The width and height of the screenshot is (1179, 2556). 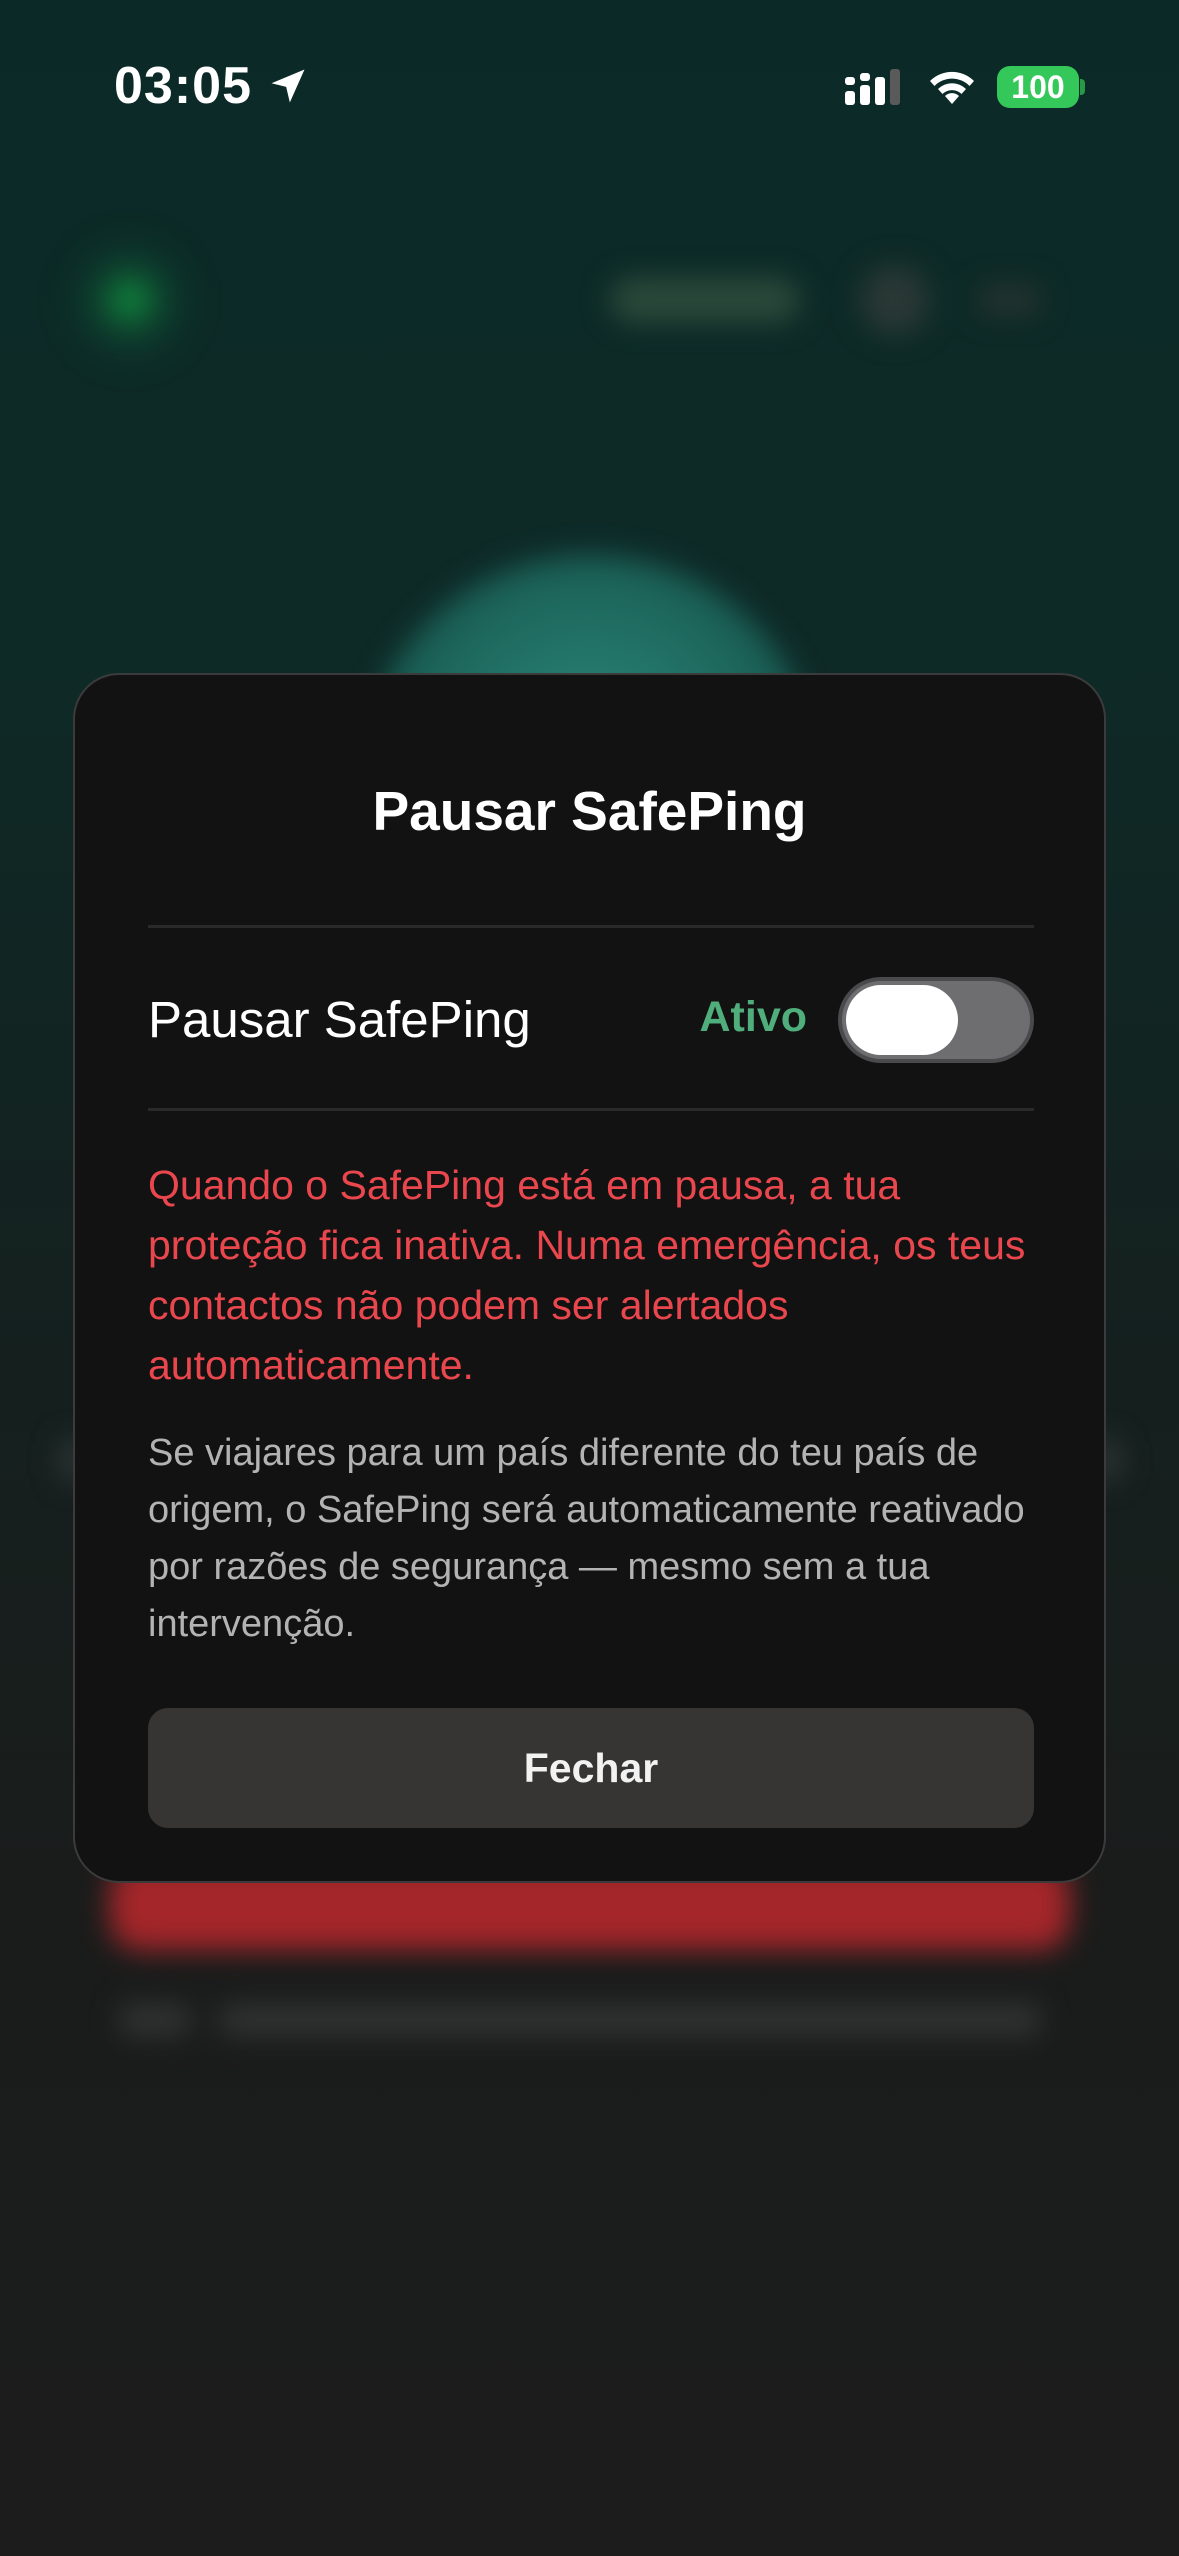 What do you see at coordinates (872, 87) in the screenshot?
I see `cellular-signal-icon` at bounding box center [872, 87].